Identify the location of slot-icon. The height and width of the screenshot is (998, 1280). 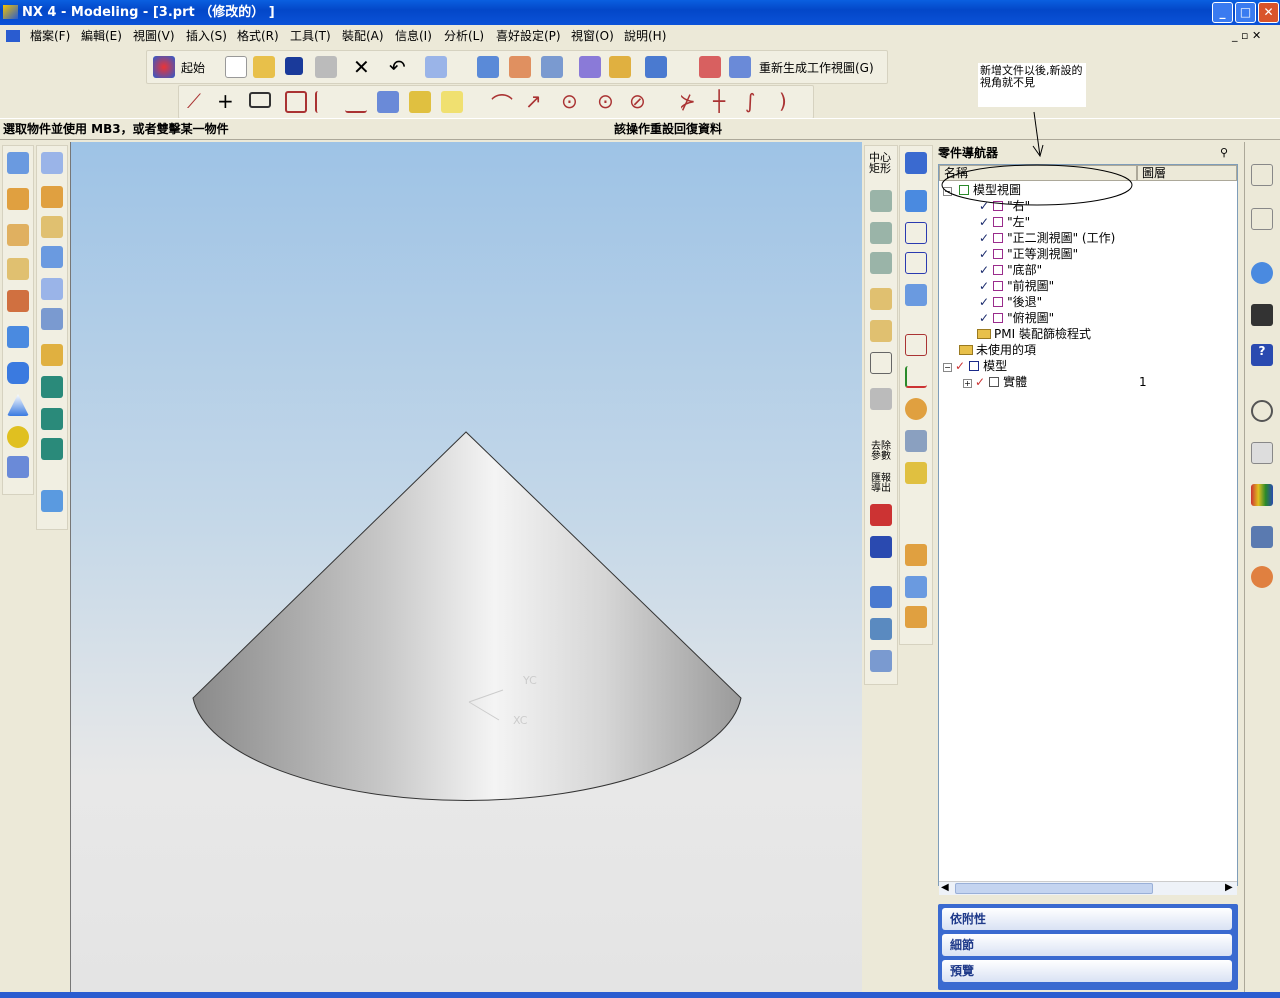
(52, 257).